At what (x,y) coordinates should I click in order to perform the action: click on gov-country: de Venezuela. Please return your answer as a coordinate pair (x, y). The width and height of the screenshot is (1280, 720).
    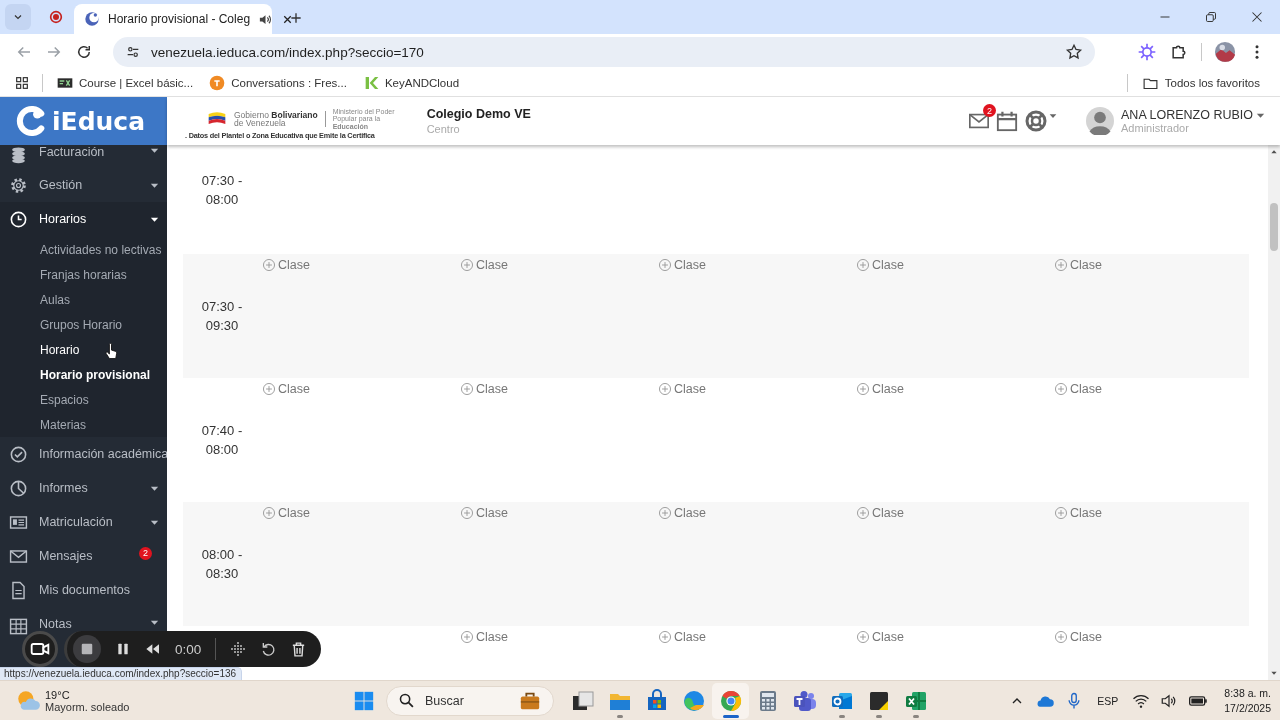
    Looking at the image, I should click on (260, 123).